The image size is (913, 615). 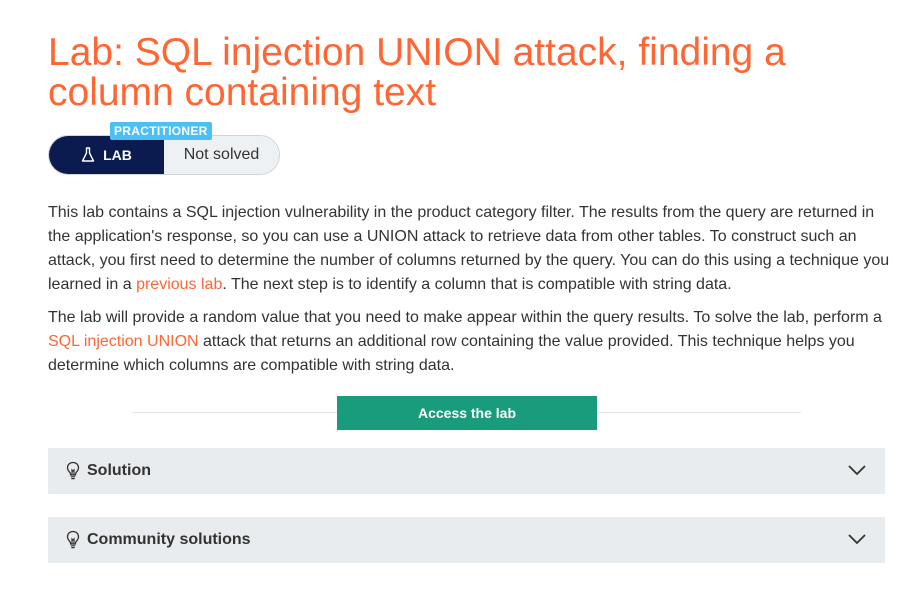 I want to click on solved-status: Not solved, so click(x=221, y=155).